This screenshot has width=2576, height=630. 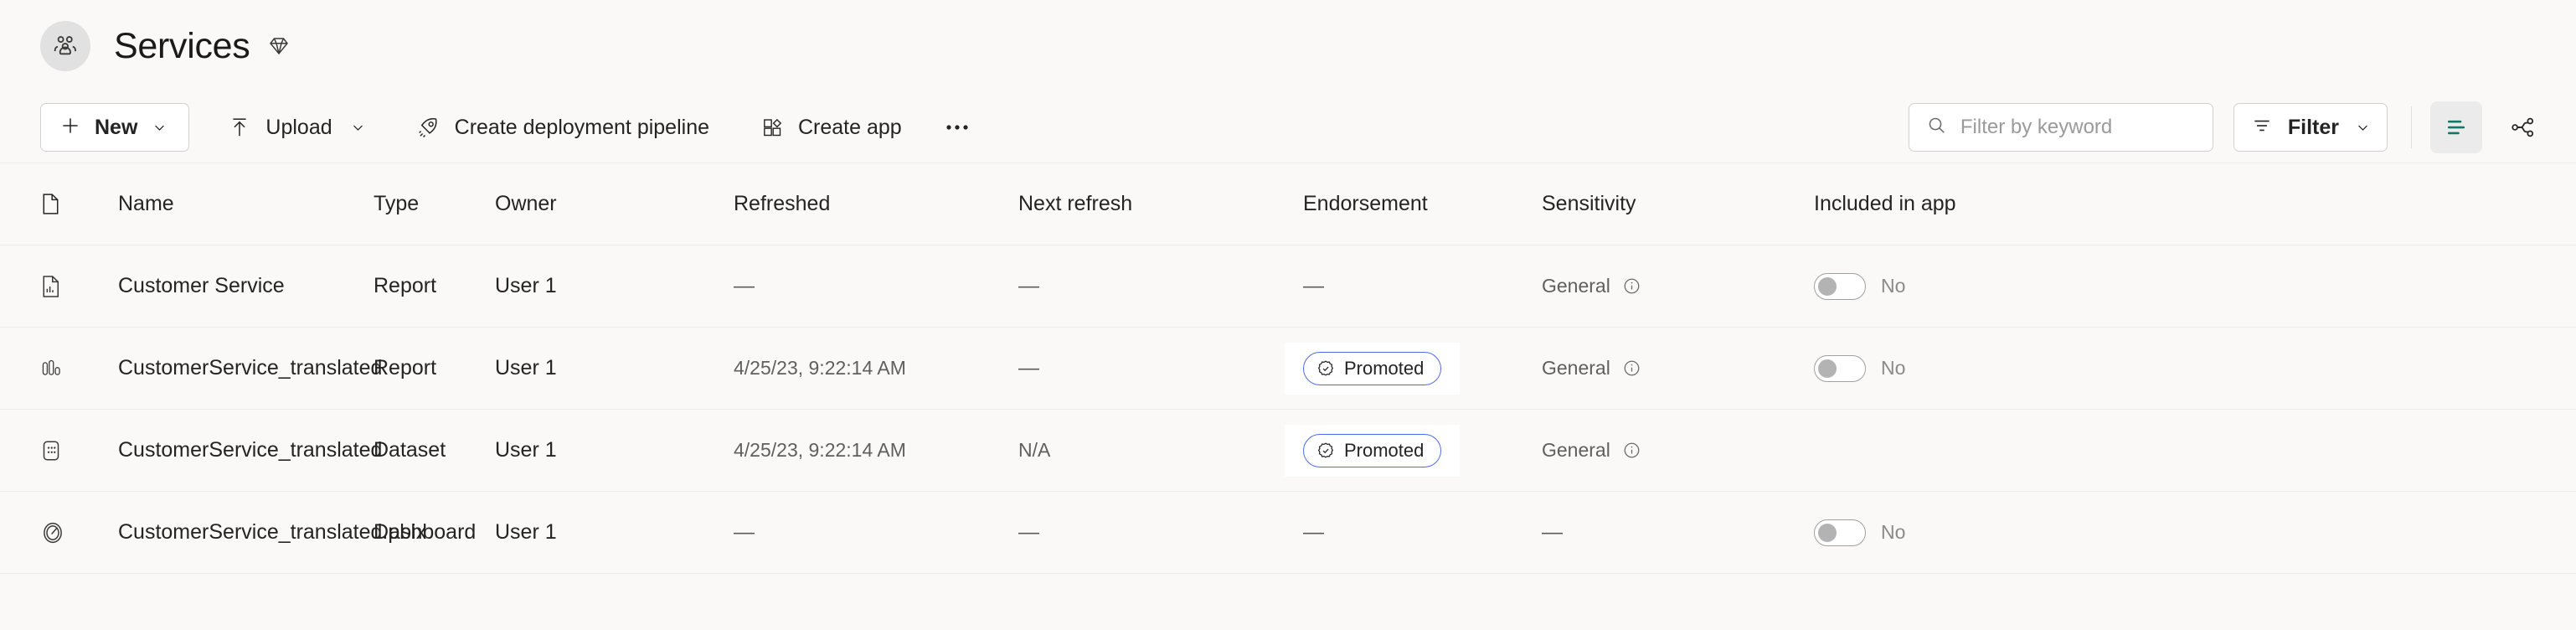 I want to click on row-sensitivity: —, so click(x=1678, y=532).